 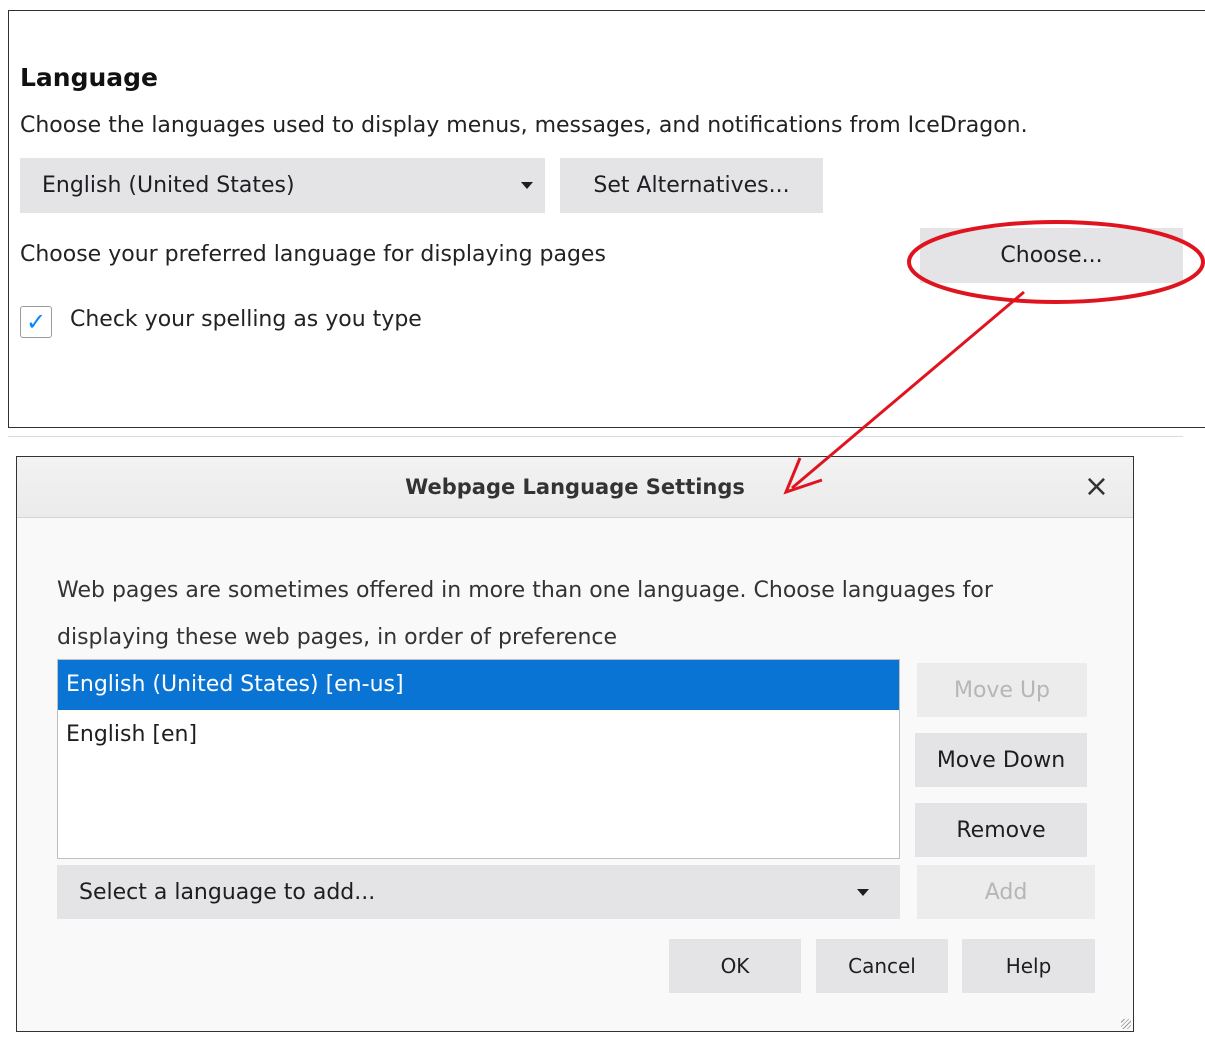 I want to click on add-button: Add, so click(x=1006, y=892).